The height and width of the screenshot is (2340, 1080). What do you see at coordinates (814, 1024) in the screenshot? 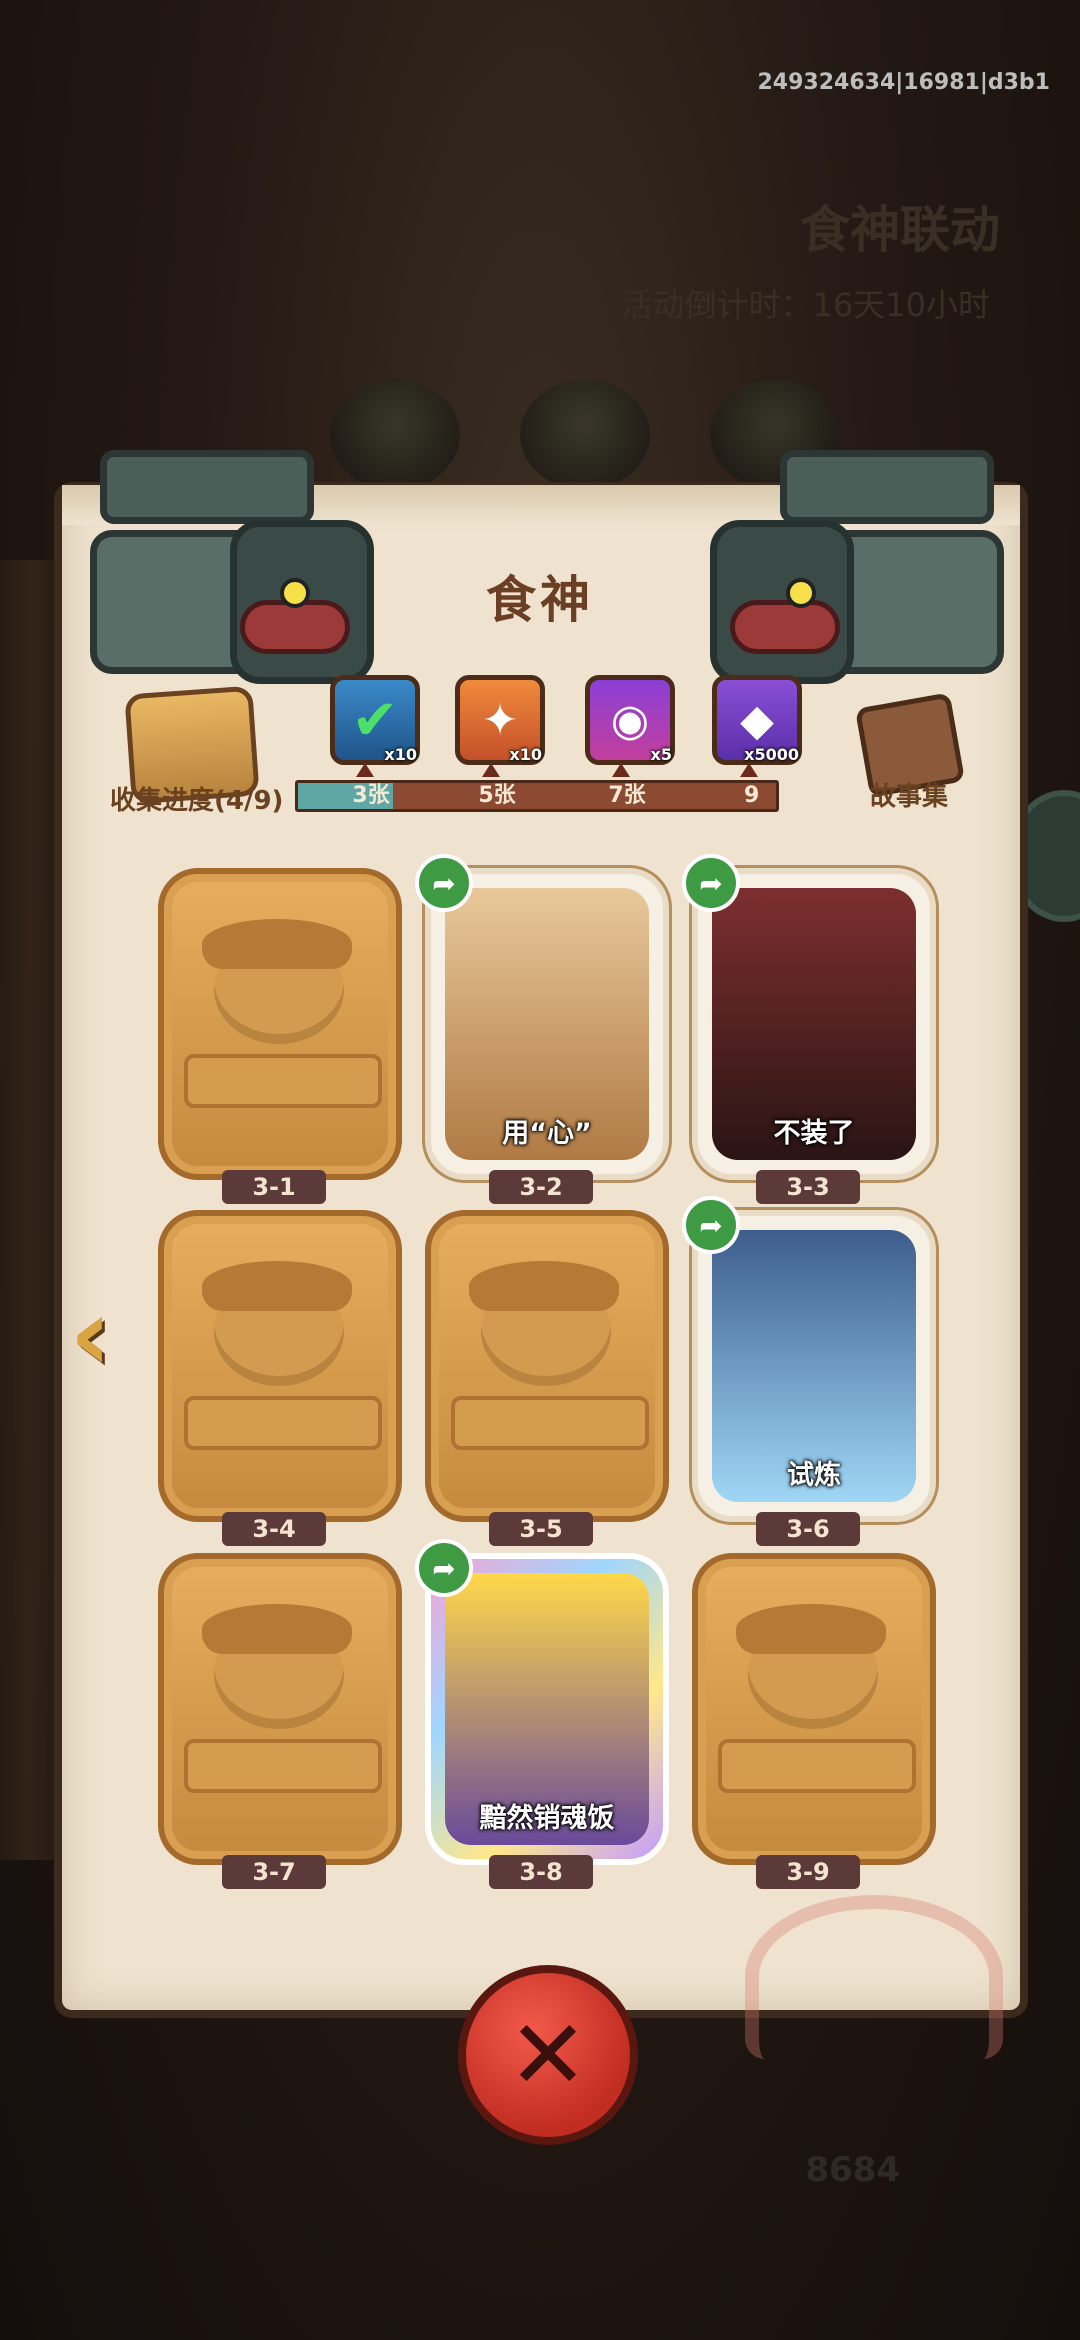
I see `collection-card: 不装了` at bounding box center [814, 1024].